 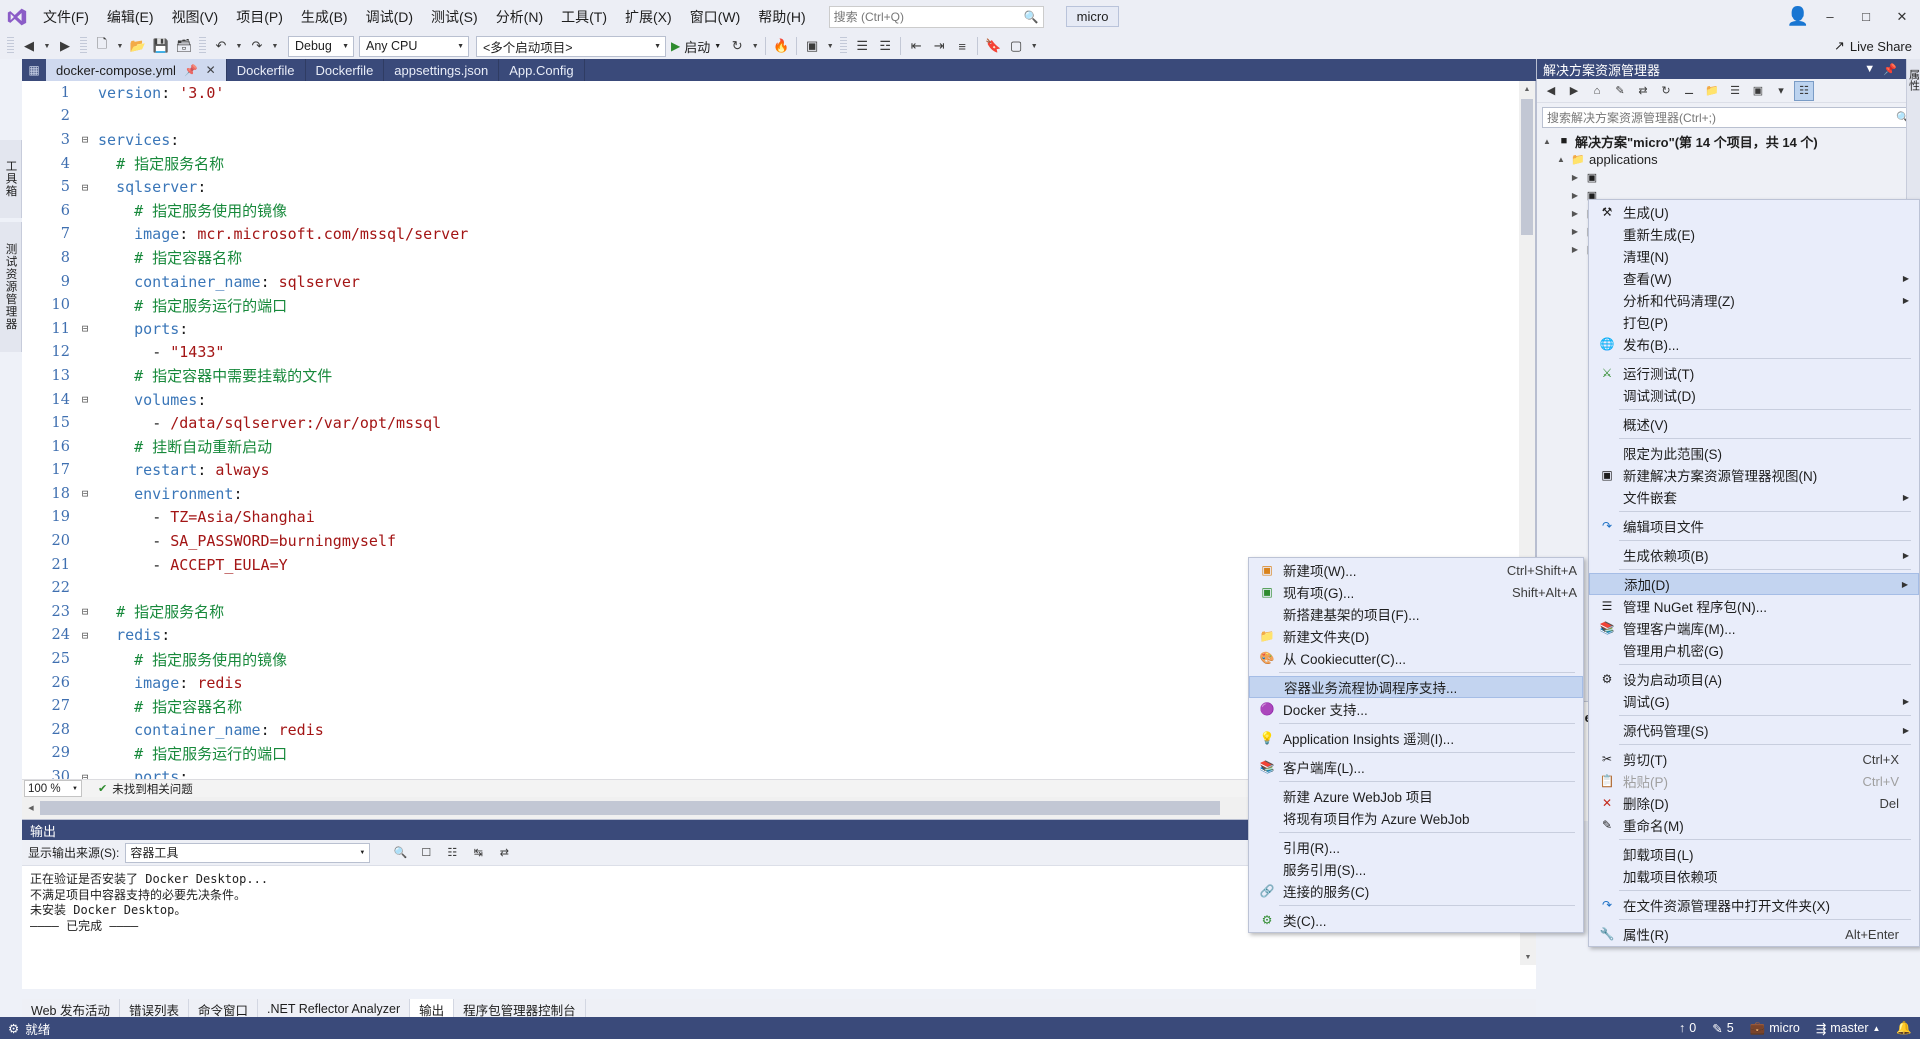 What do you see at coordinates (1754, 905) in the screenshot?
I see `menu-item-在文件资源管理器中打开文件夹-X-: ↷ 在文件资源管理器中打开文件夹(X)` at bounding box center [1754, 905].